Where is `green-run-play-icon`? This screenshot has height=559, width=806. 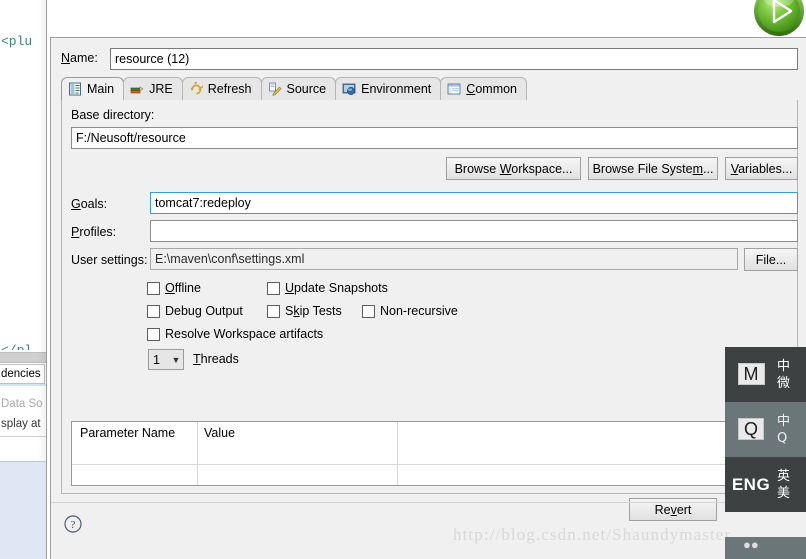 green-run-play-icon is located at coordinates (779, 19).